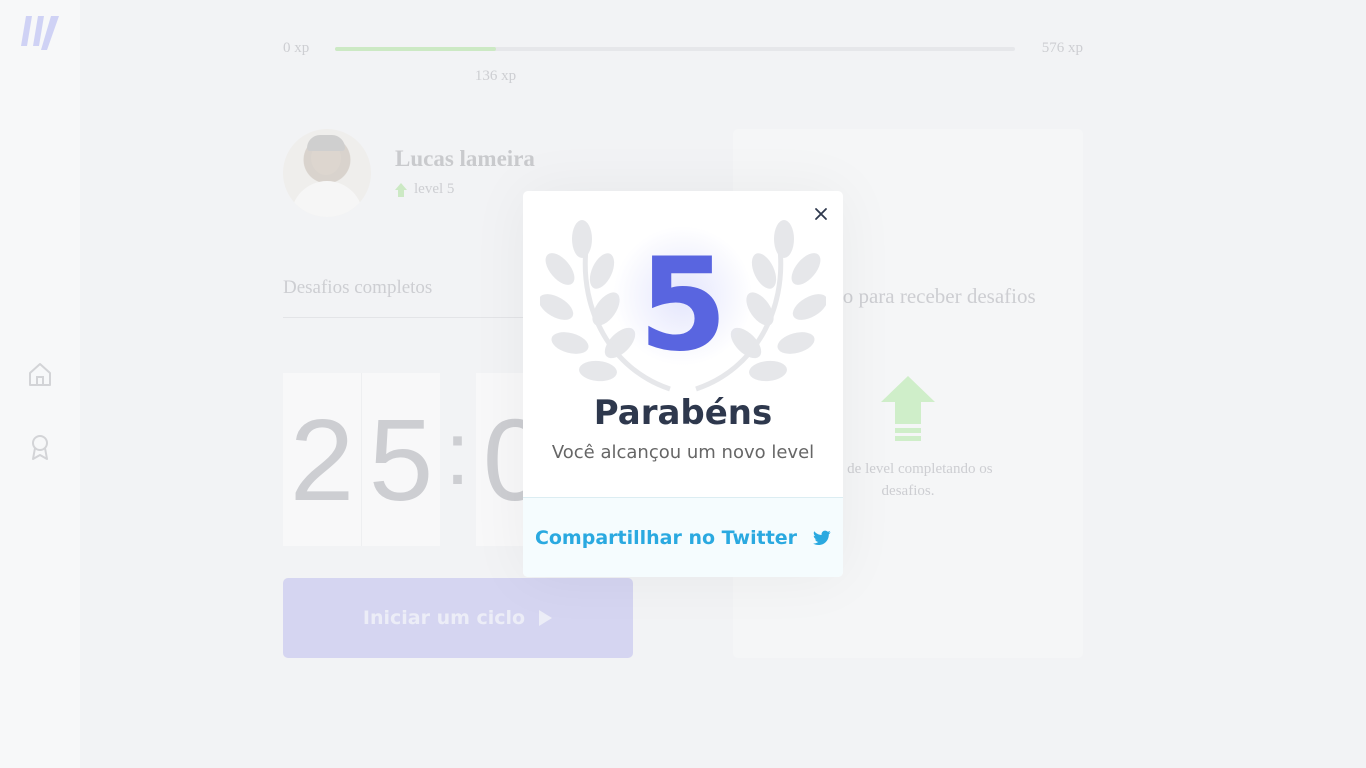 The height and width of the screenshot is (768, 1366). I want to click on xp-end-label: 576 xp, so click(1062, 48).